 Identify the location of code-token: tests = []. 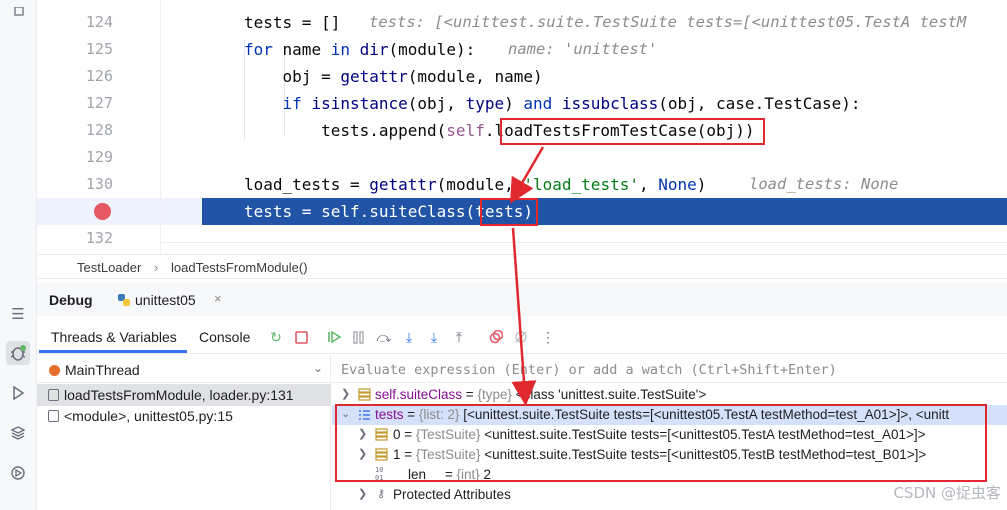
(292, 22).